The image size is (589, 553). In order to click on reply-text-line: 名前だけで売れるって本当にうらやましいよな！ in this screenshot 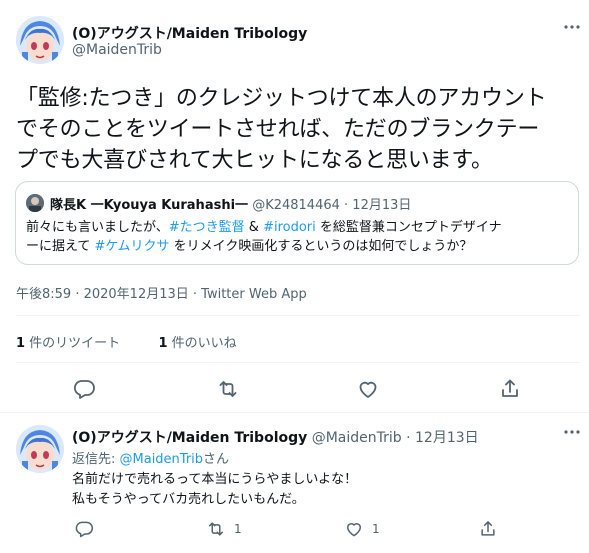, I will do `click(215, 479)`.